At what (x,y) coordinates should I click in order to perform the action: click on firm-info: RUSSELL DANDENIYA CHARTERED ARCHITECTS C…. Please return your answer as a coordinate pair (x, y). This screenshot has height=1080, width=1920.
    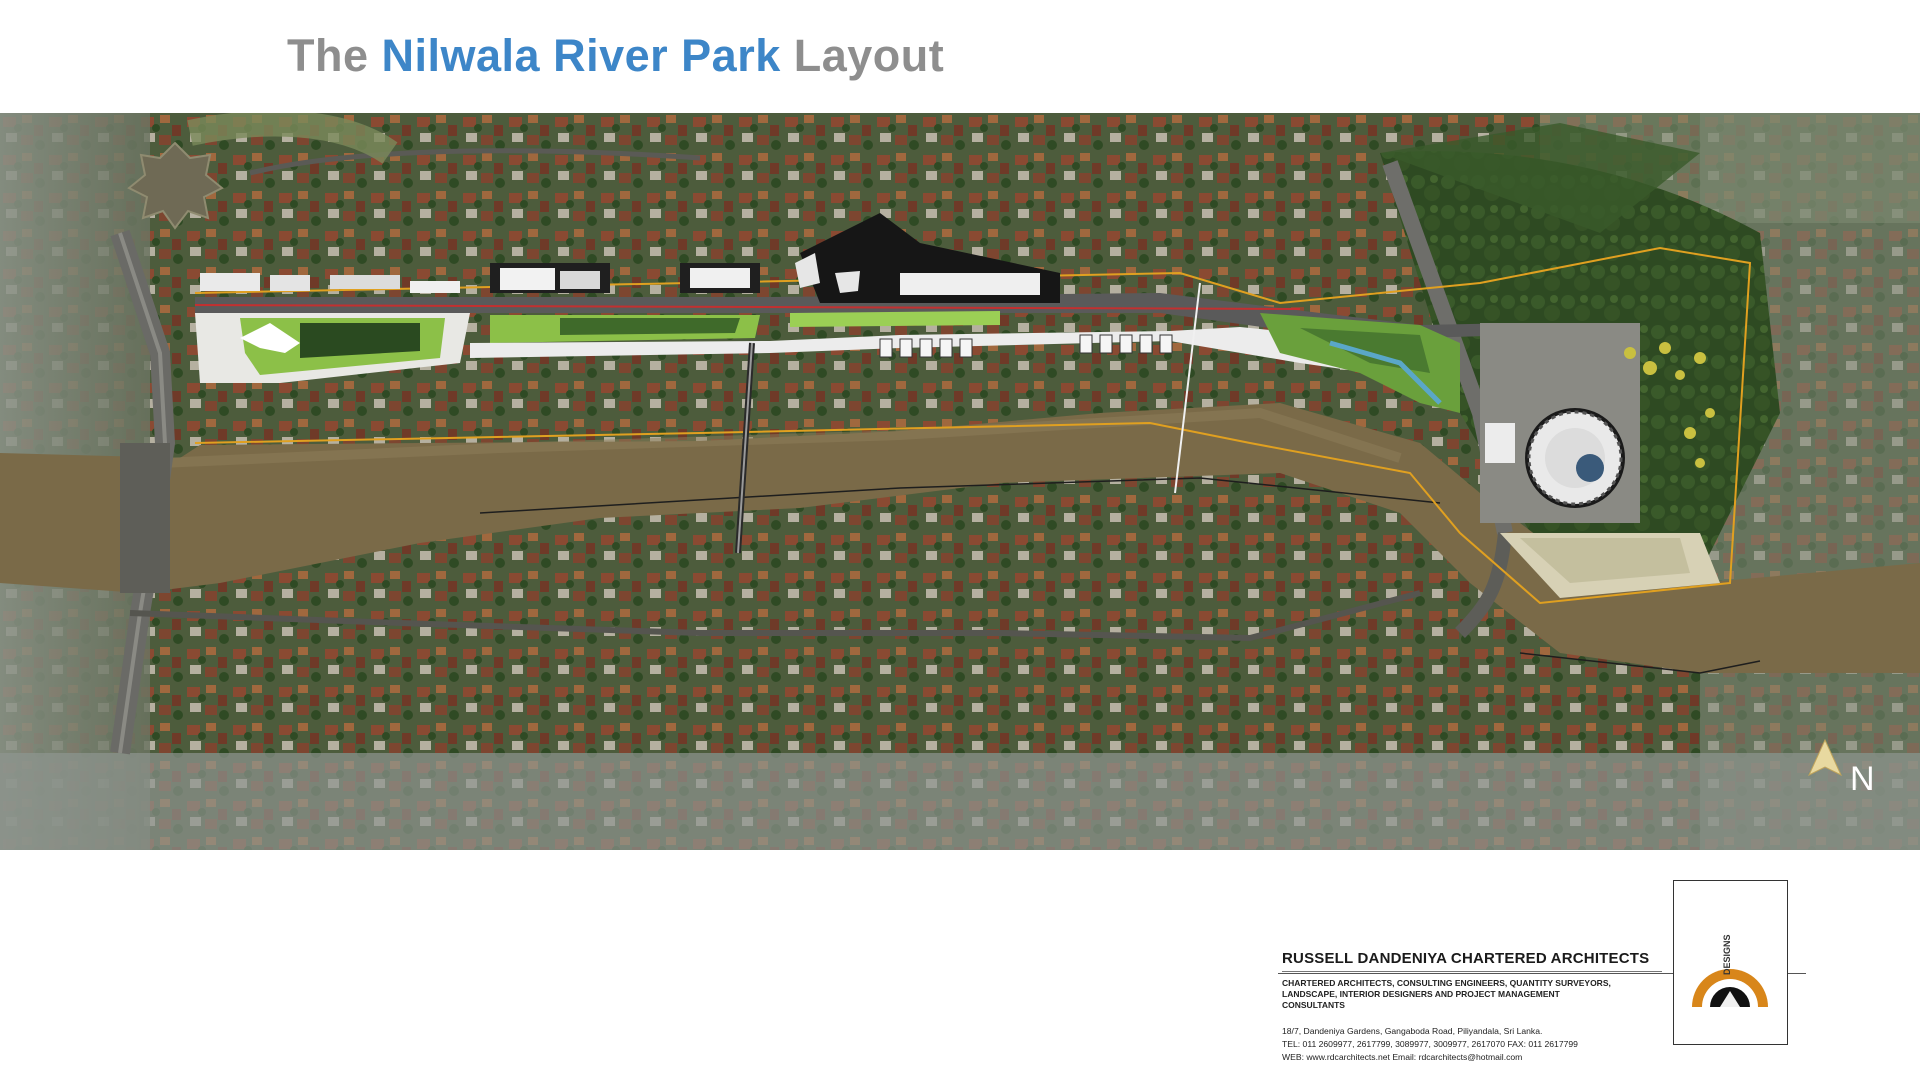
    Looking at the image, I should click on (1472, 1006).